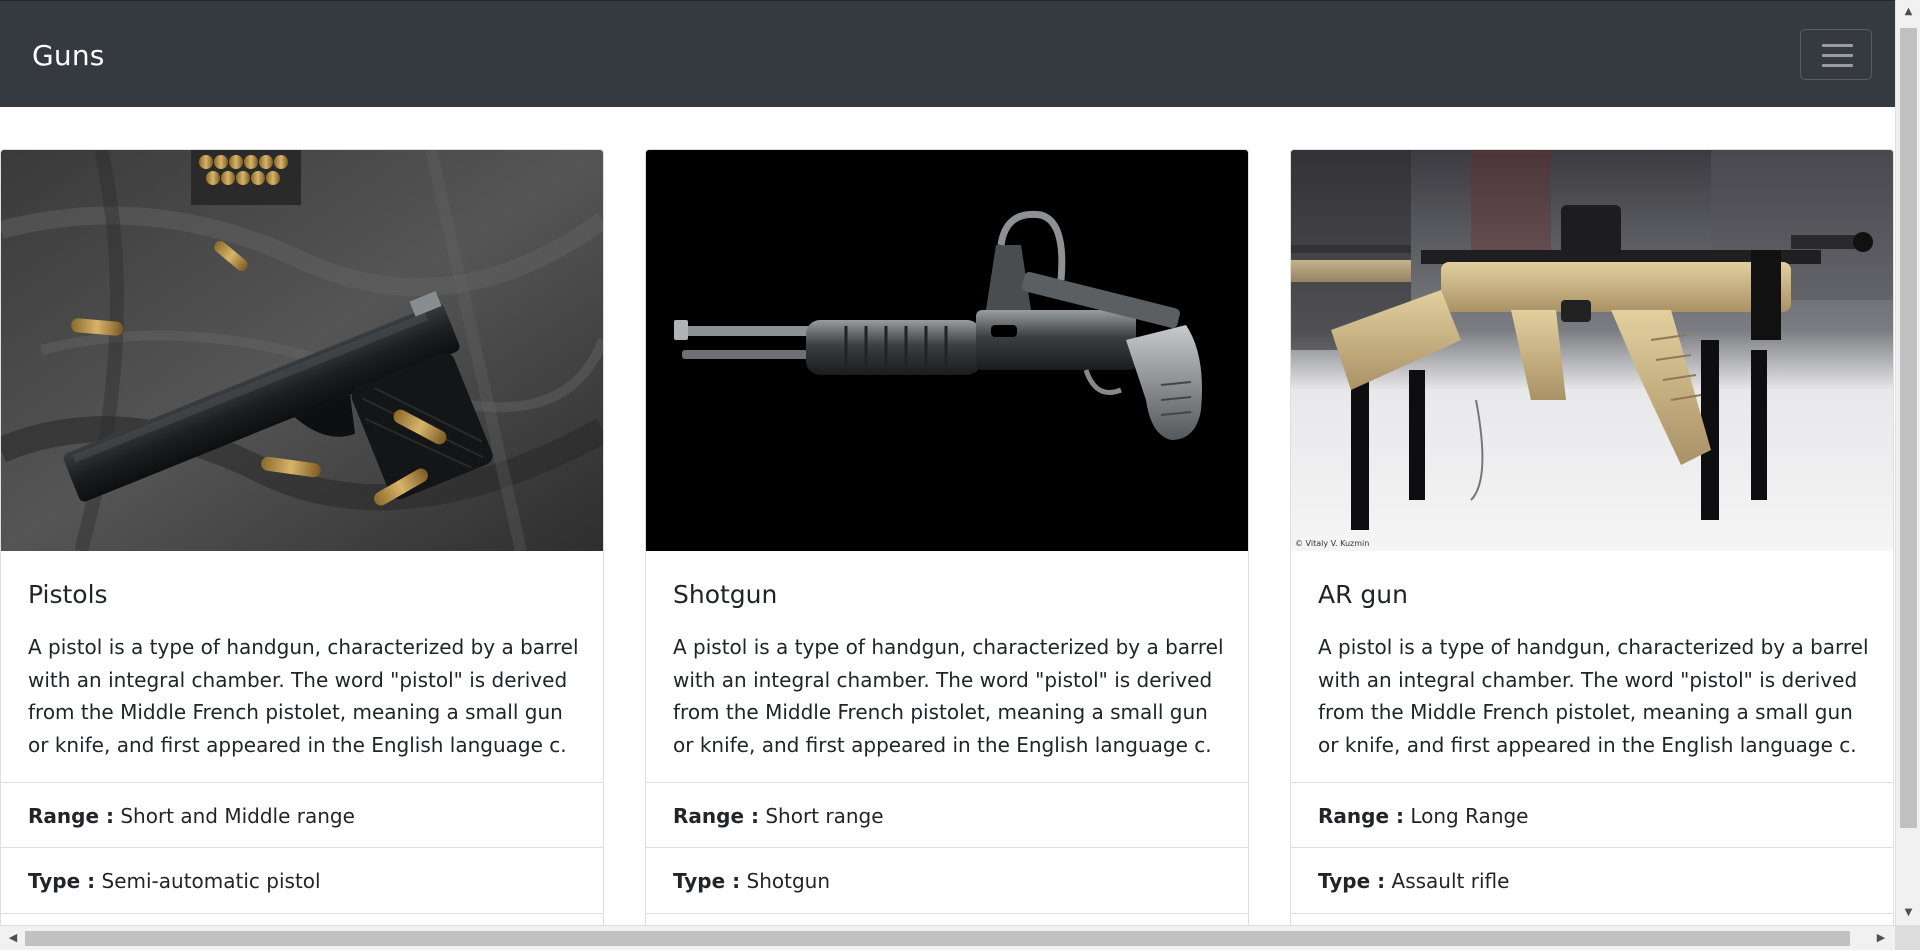 Image resolution: width=1920 pixels, height=951 pixels. What do you see at coordinates (1592, 350) in the screenshot?
I see `ar-gun-photo: © Vitaly V. Kuzmin` at bounding box center [1592, 350].